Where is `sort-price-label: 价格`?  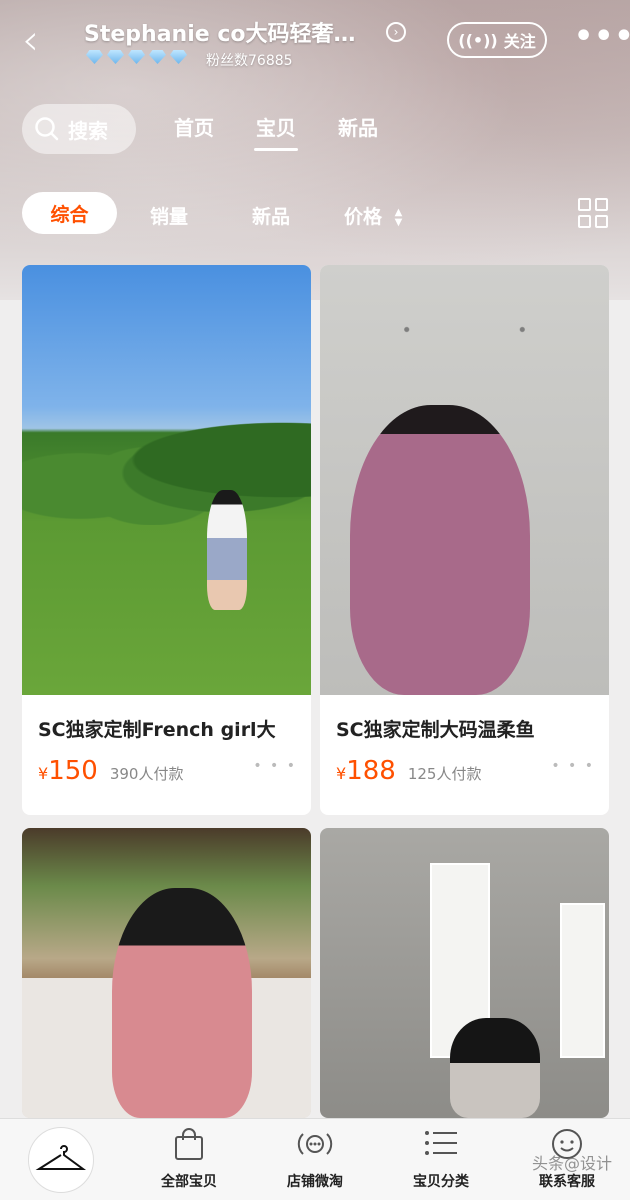 sort-price-label: 价格 is located at coordinates (363, 217).